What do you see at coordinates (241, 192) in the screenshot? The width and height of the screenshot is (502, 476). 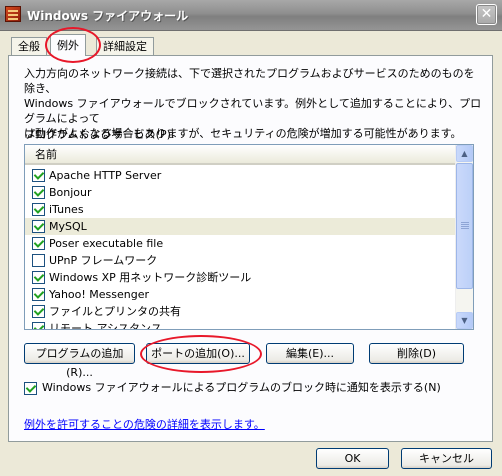 I see `list-item: Bonjour` at bounding box center [241, 192].